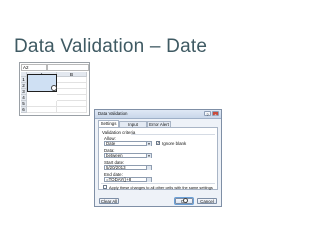  Describe the element at coordinates (105, 187) in the screenshot. I see `apply-all-checkbox` at that location.